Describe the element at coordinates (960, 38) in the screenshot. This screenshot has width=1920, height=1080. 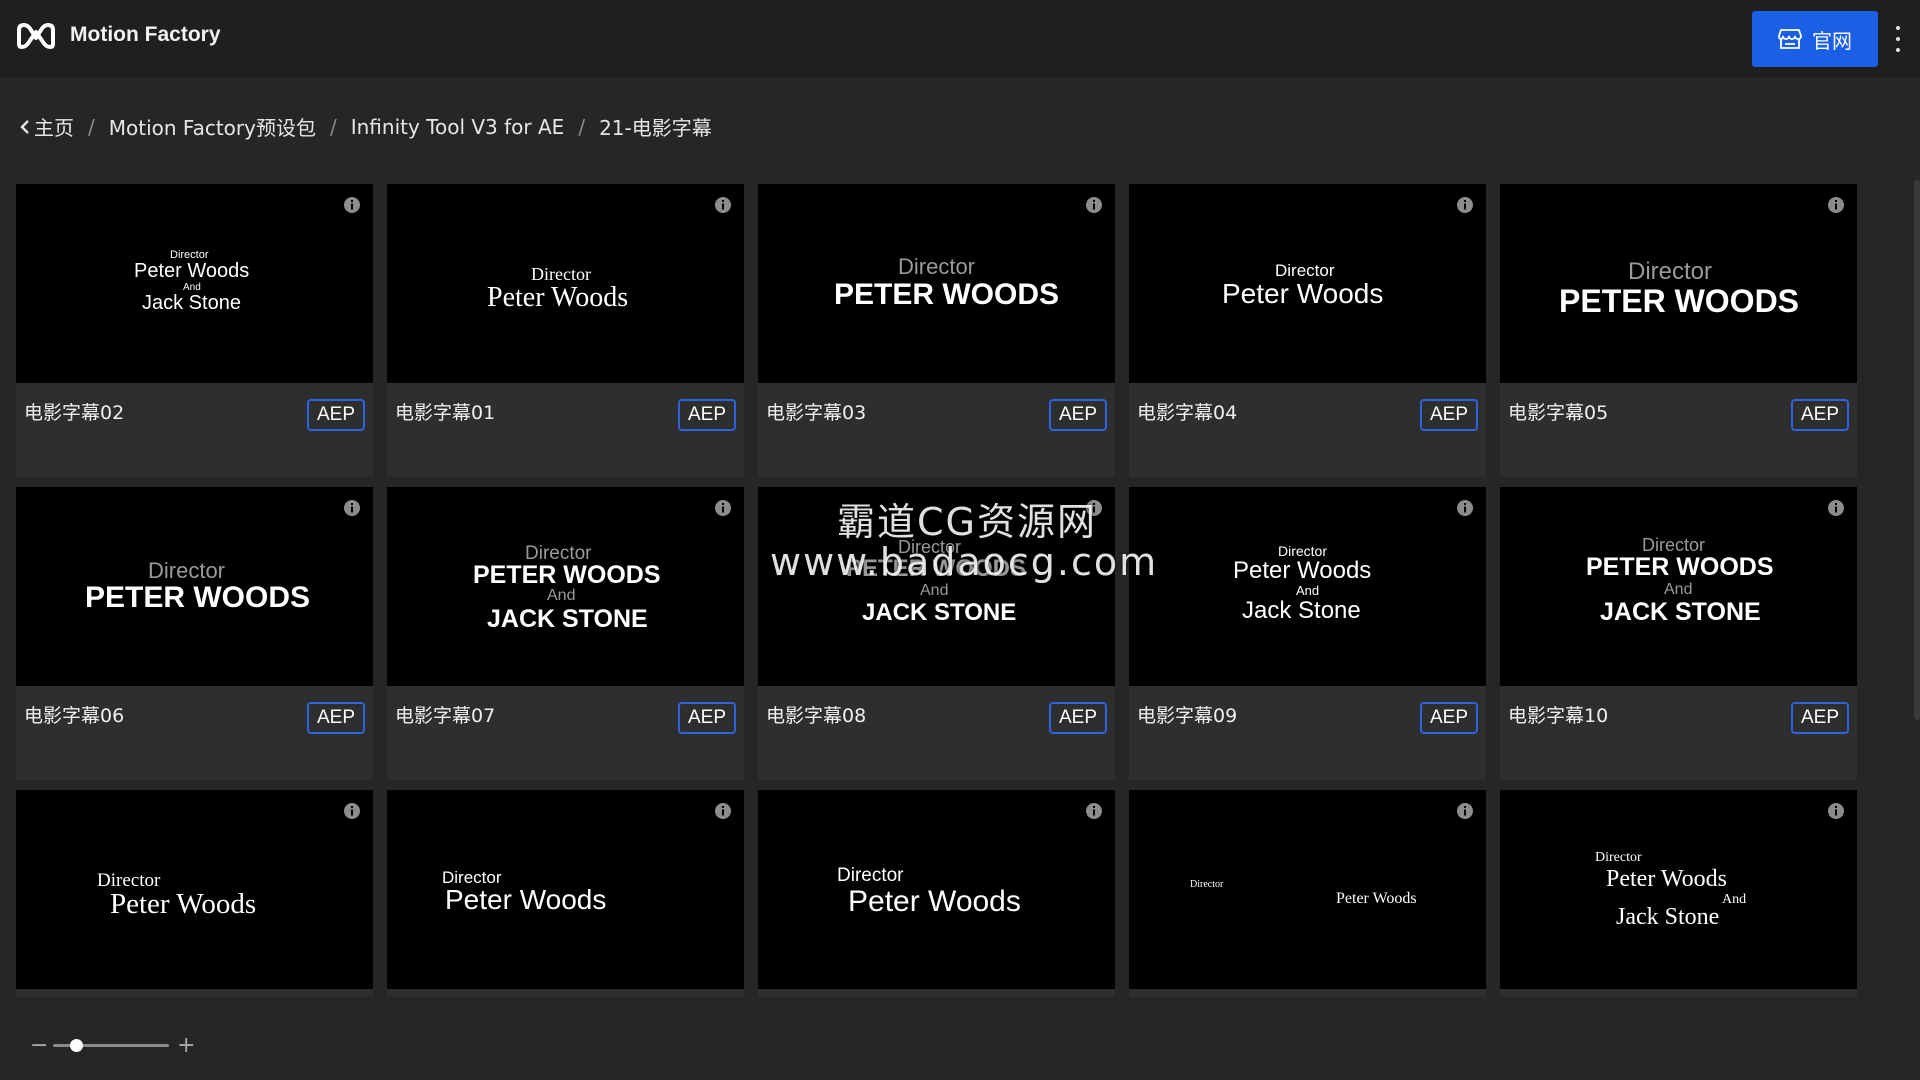
I see `top-bar: Motion Factory 官网` at that location.